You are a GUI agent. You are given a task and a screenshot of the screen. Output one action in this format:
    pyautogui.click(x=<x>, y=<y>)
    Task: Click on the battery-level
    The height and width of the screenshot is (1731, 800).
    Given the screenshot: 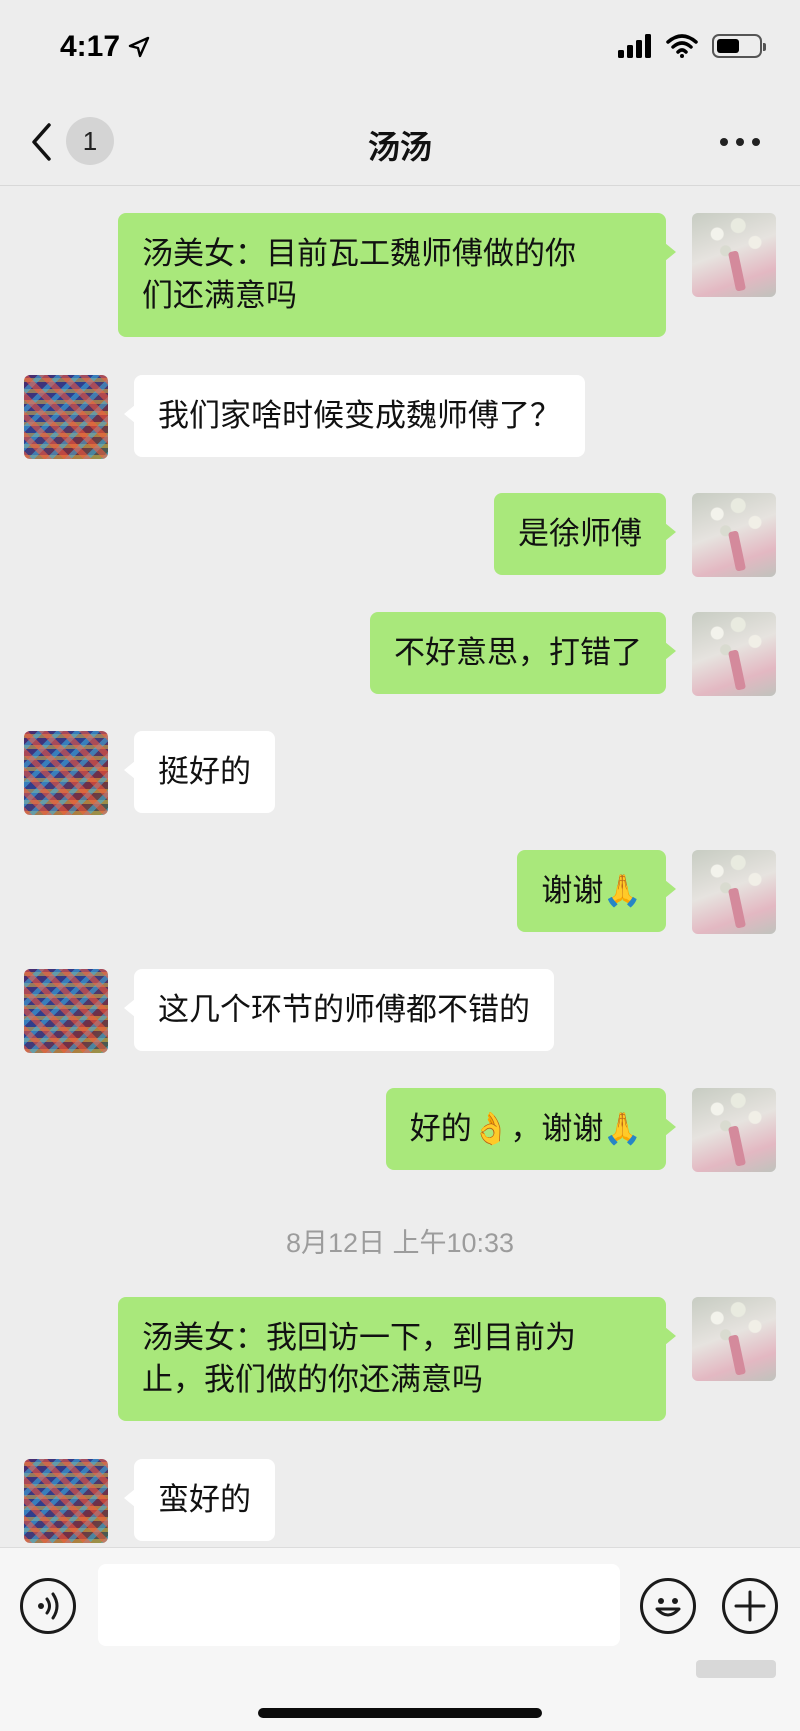 What is the action you would take?
    pyautogui.click(x=728, y=46)
    